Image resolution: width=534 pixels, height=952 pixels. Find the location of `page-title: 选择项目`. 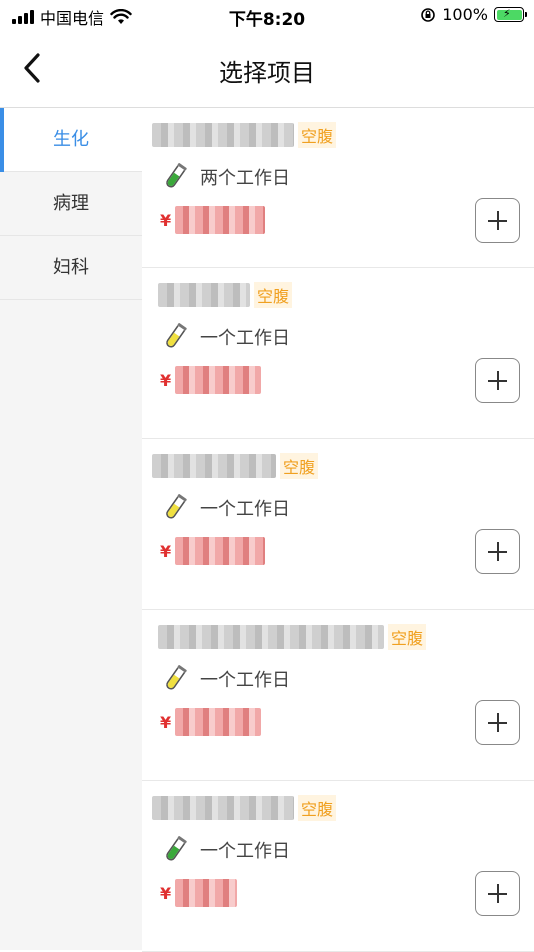

page-title: 选择项目 is located at coordinates (267, 73).